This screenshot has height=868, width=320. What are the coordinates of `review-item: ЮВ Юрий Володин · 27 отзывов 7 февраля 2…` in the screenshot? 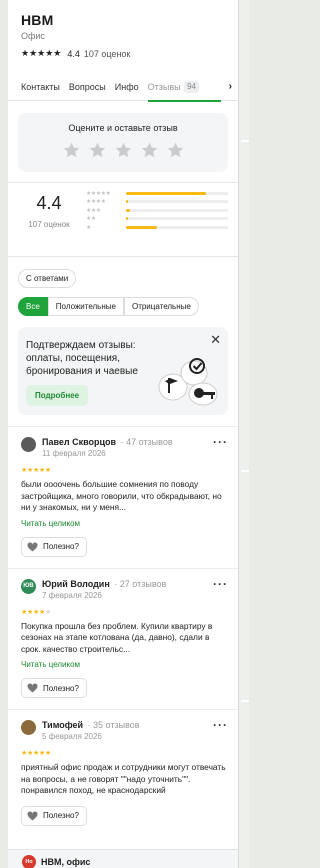 It's located at (123, 632).